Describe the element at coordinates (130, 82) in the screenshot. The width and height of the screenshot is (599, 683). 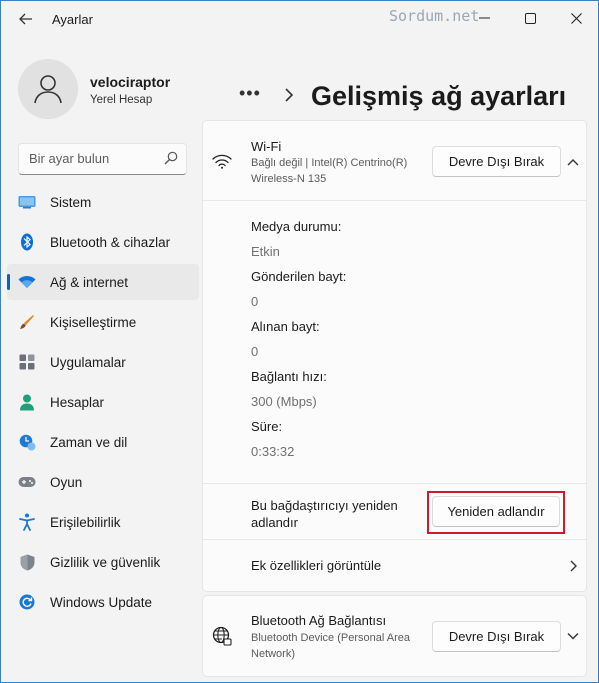
I see `profile-name: velociraptor` at that location.